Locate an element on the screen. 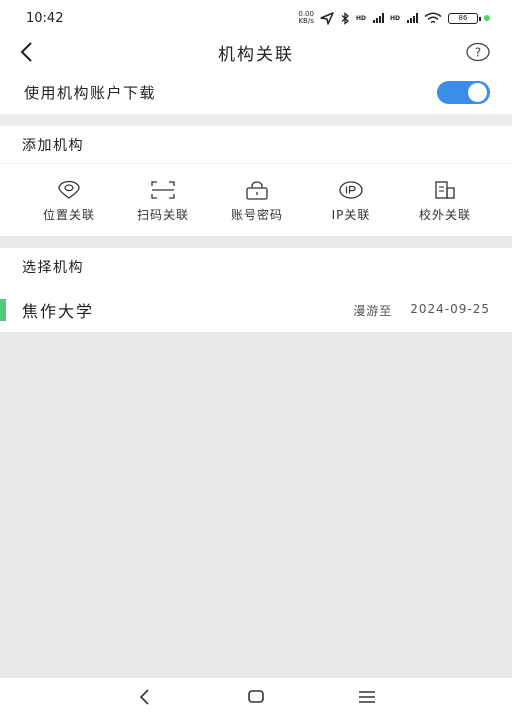  bluetooth-icon is located at coordinates (345, 18).